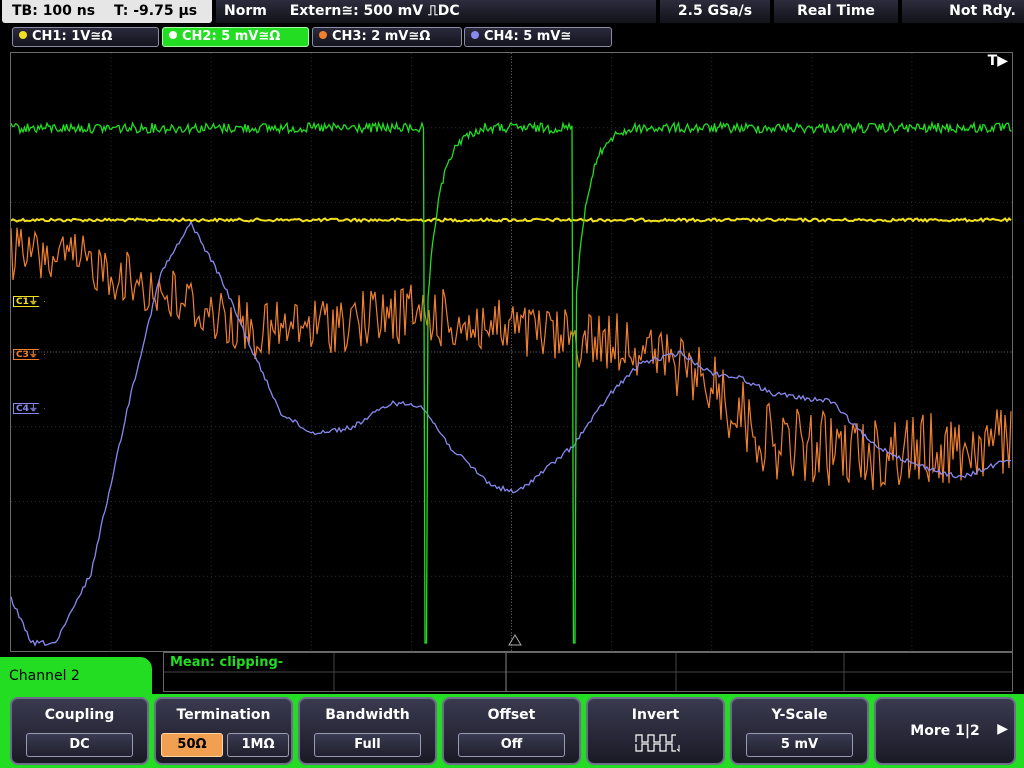 The image size is (1024, 768). I want to click on c3-ground-marker: C3⏚, so click(29, 354).